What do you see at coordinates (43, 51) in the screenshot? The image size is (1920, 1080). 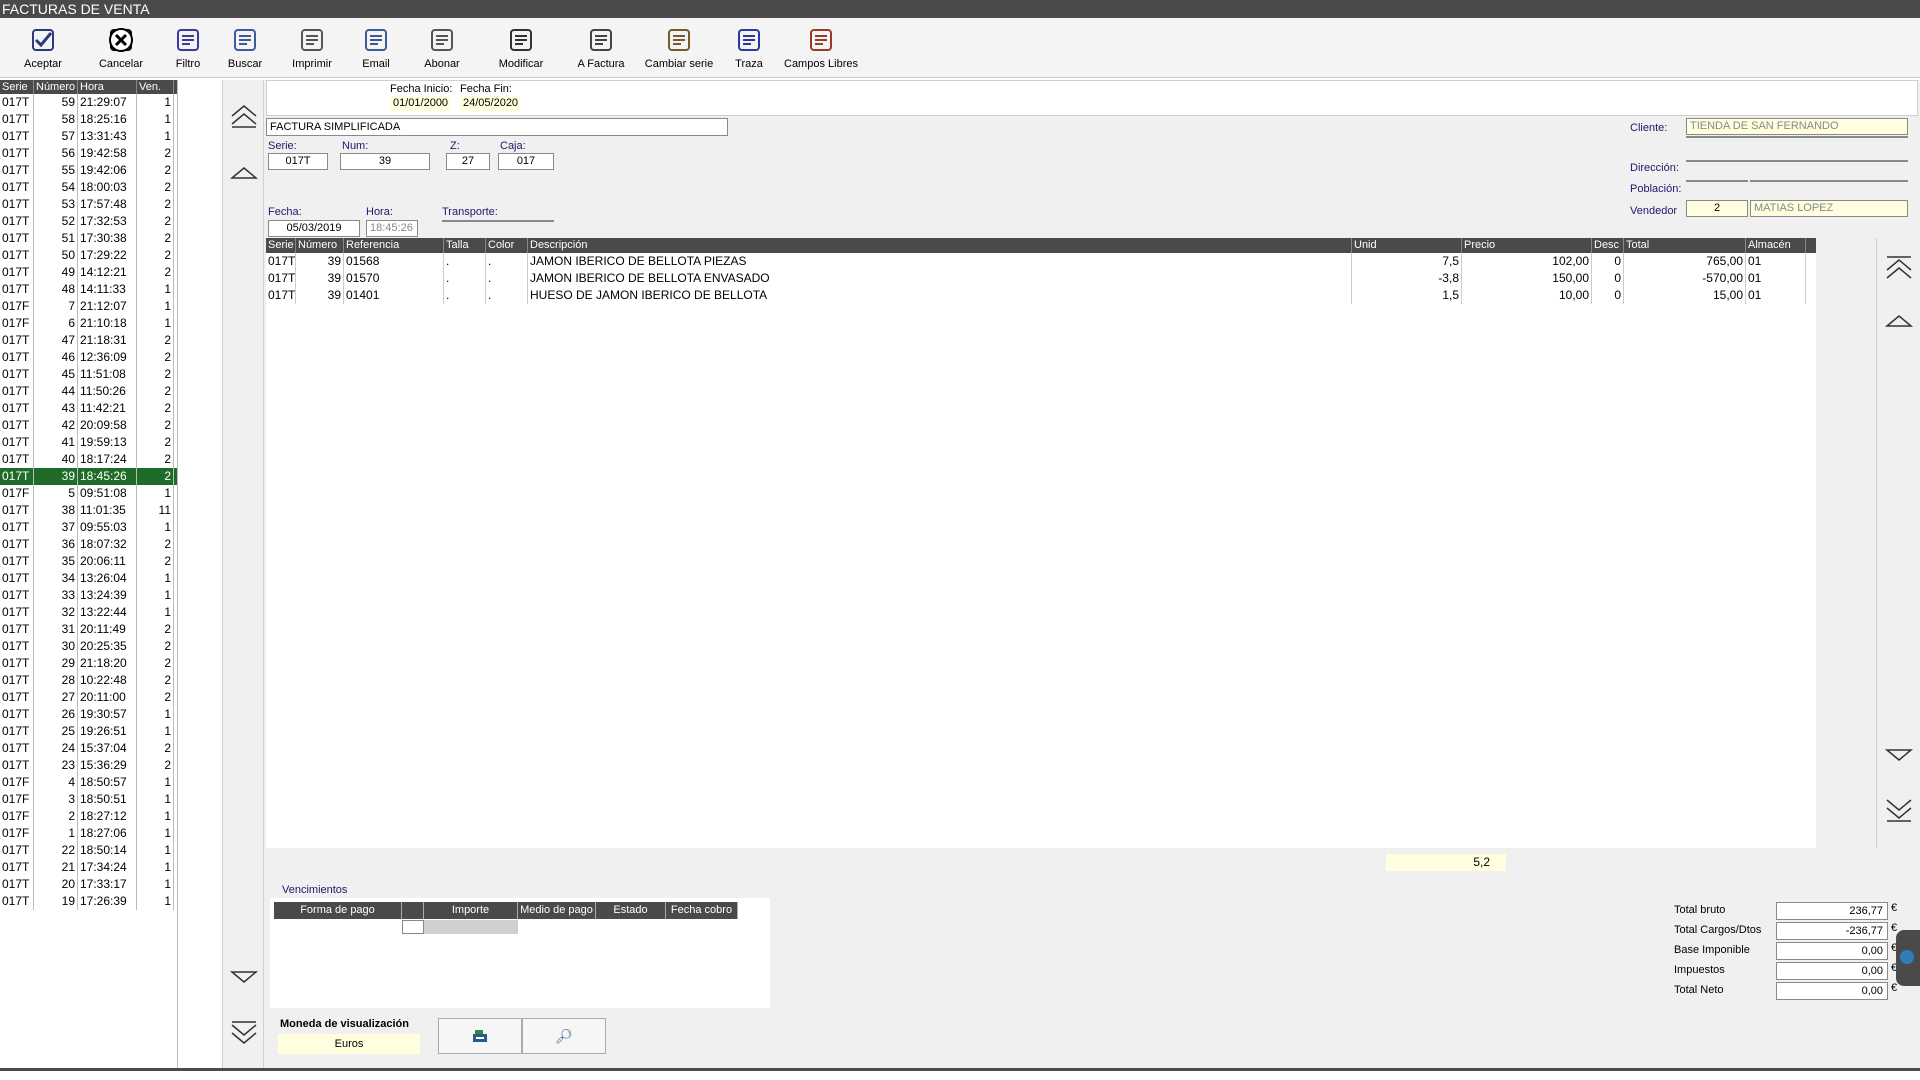 I see `toolbar-aceptar-button: Aceptar` at bounding box center [43, 51].